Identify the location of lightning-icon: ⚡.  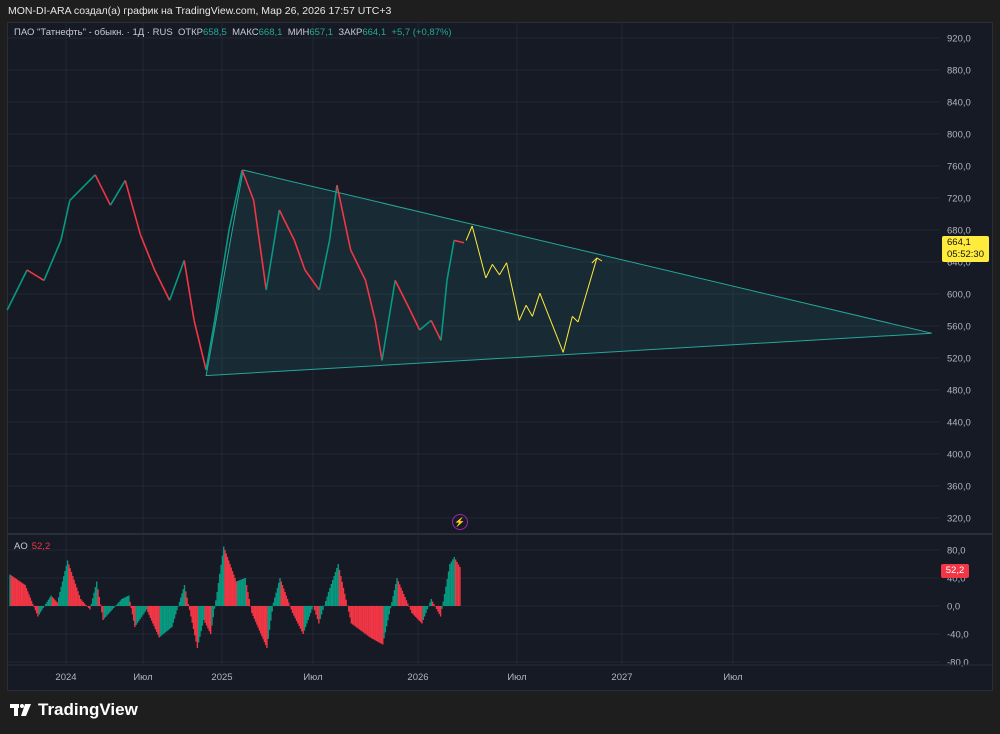
(460, 522).